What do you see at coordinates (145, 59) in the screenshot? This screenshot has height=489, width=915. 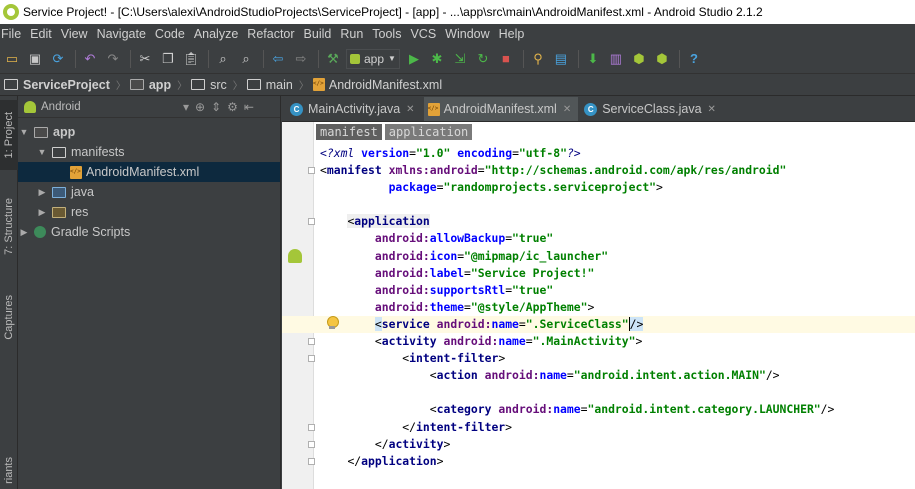 I see `cut-icon: ✂` at bounding box center [145, 59].